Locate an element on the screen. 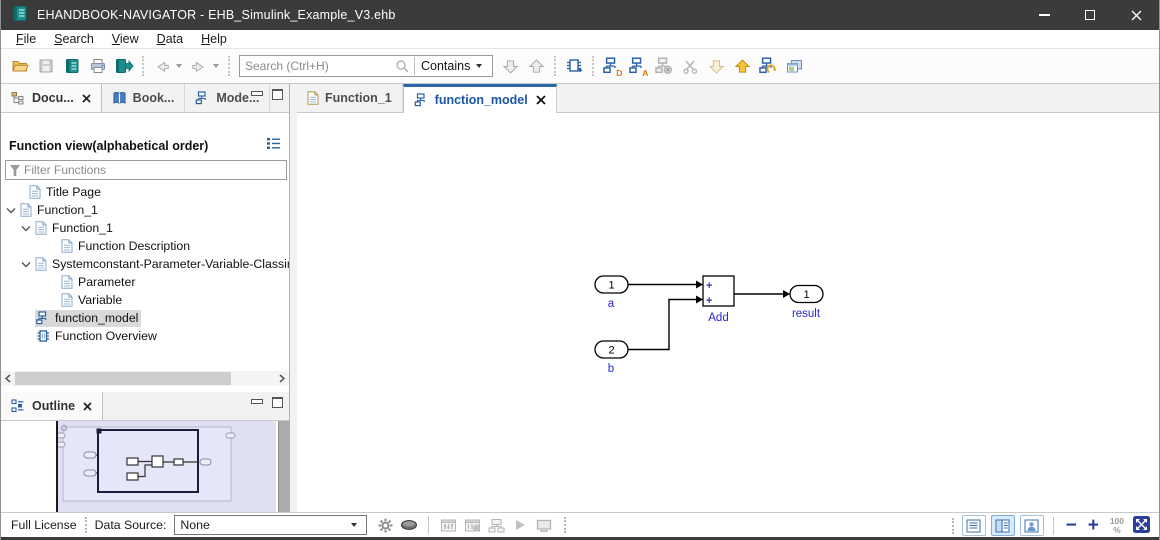 The image size is (1160, 540). play-icon is located at coordinates (521, 525).